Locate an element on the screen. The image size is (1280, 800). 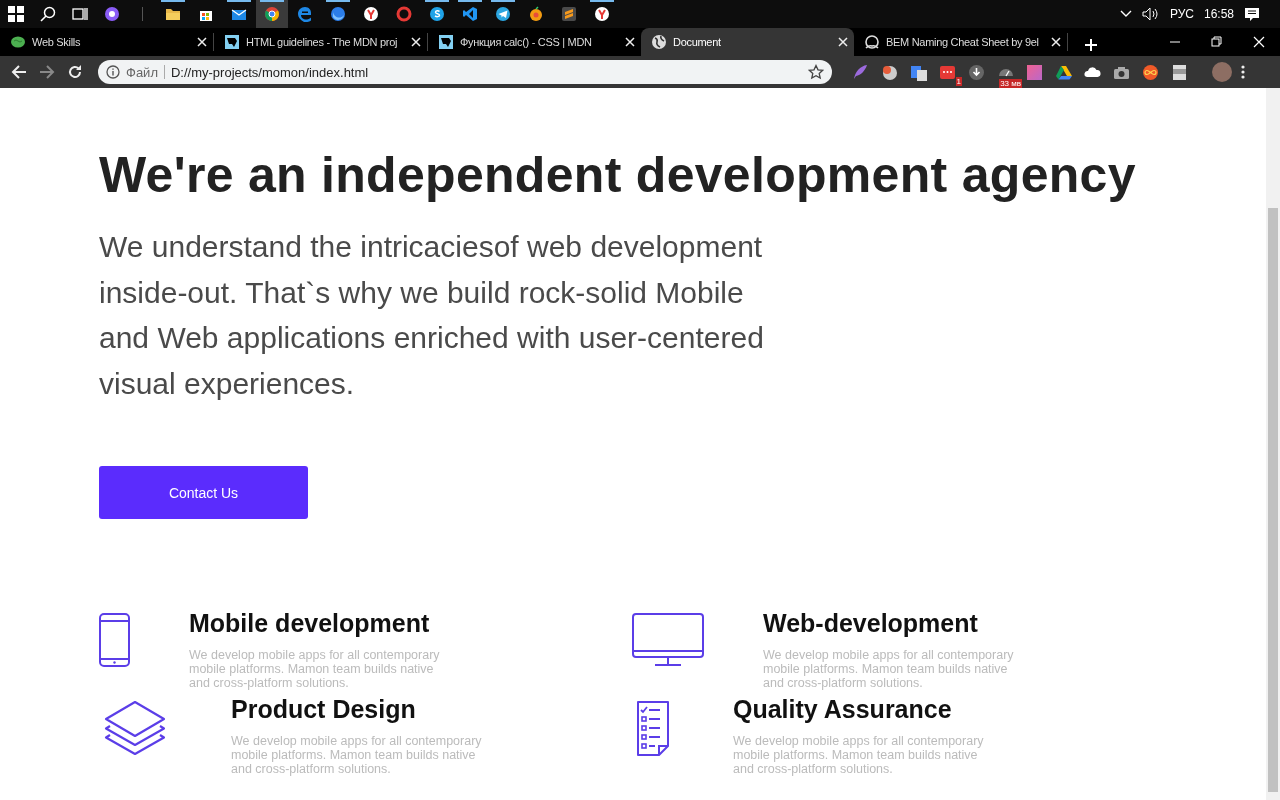
translate-icon is located at coordinates (918, 72).